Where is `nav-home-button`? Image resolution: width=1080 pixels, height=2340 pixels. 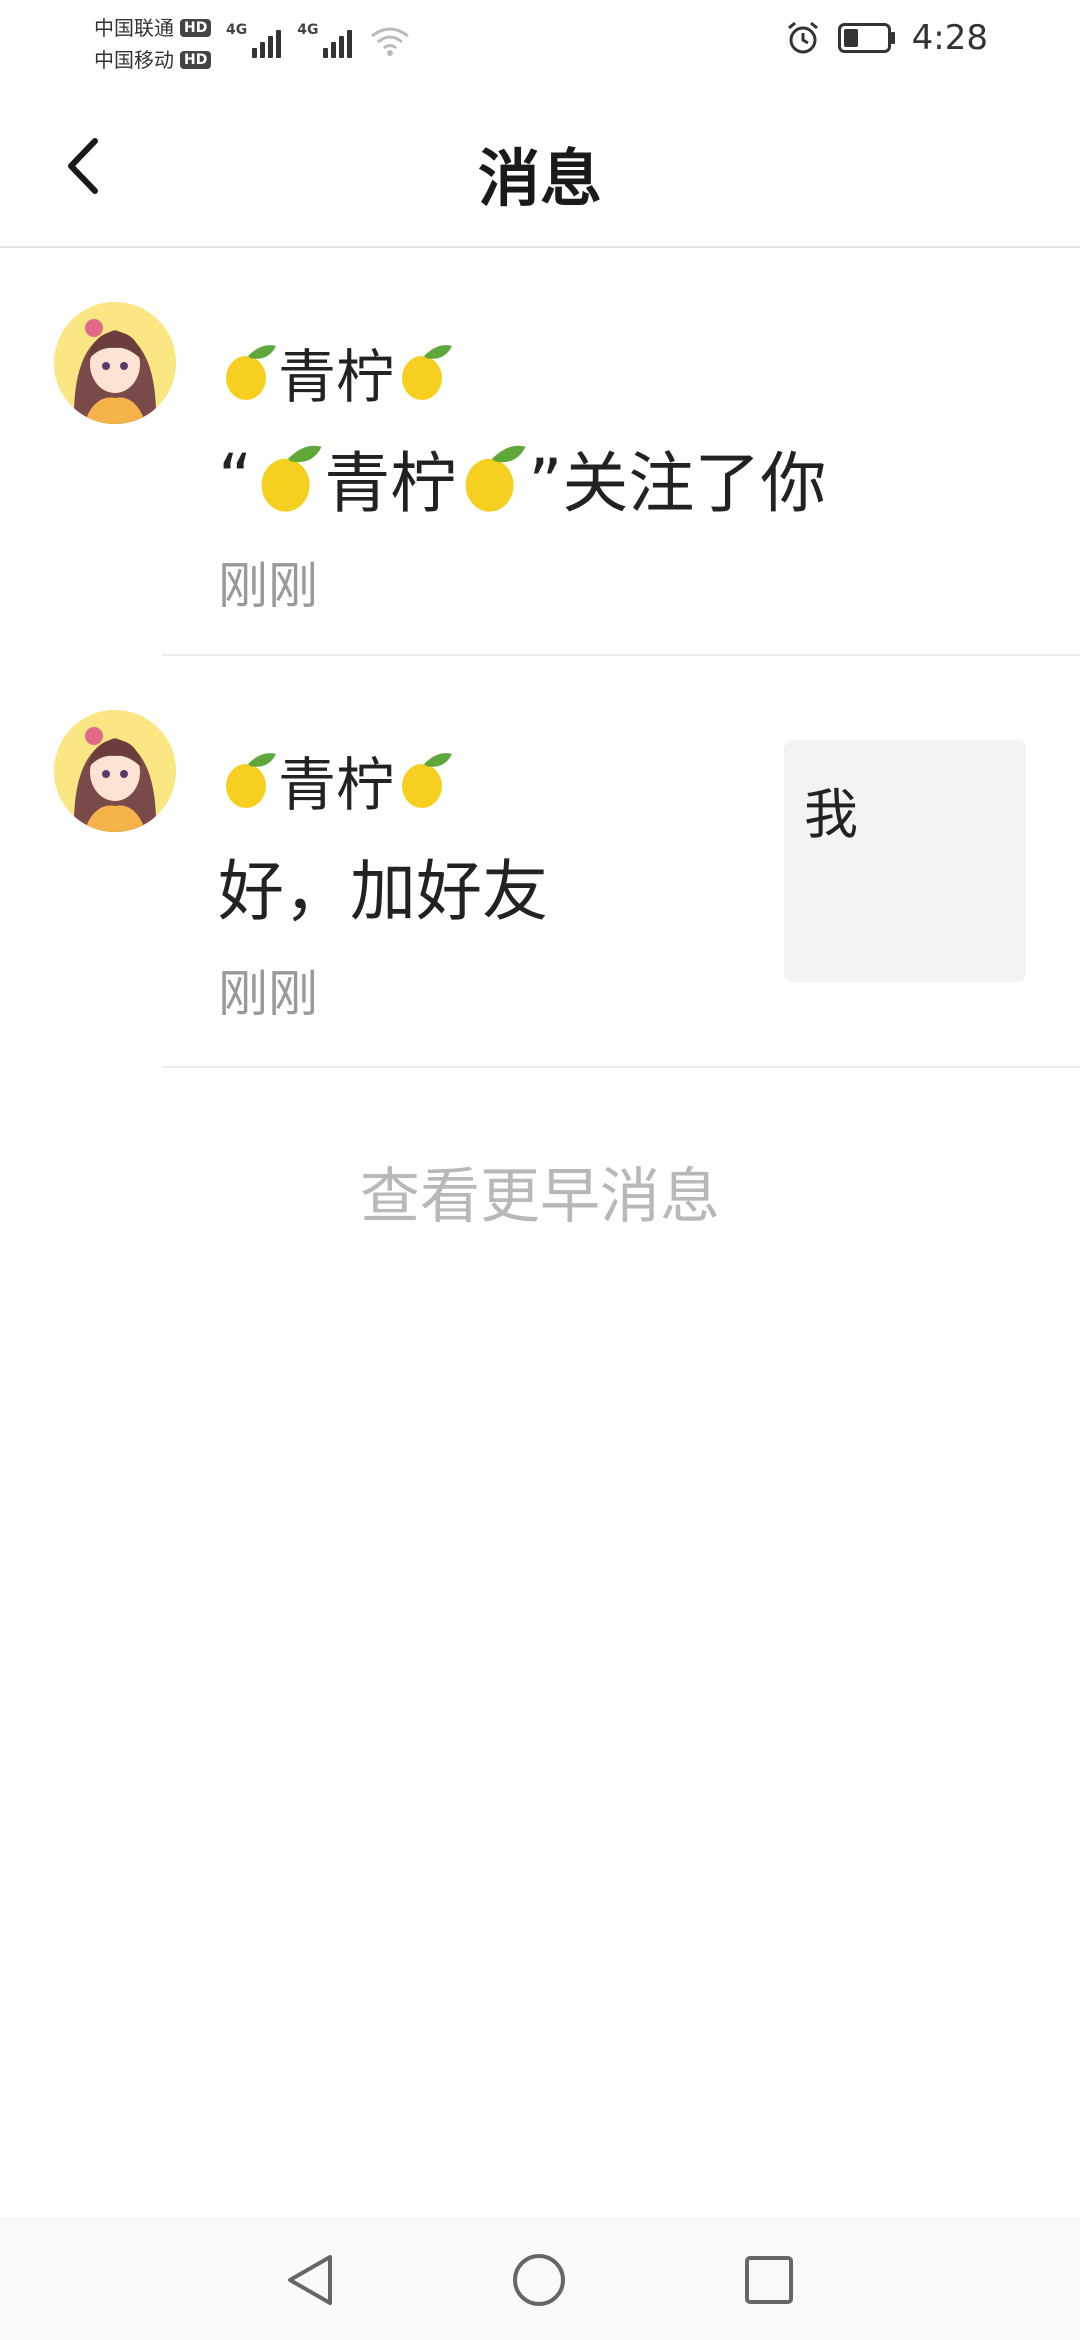 nav-home-button is located at coordinates (539, 2280).